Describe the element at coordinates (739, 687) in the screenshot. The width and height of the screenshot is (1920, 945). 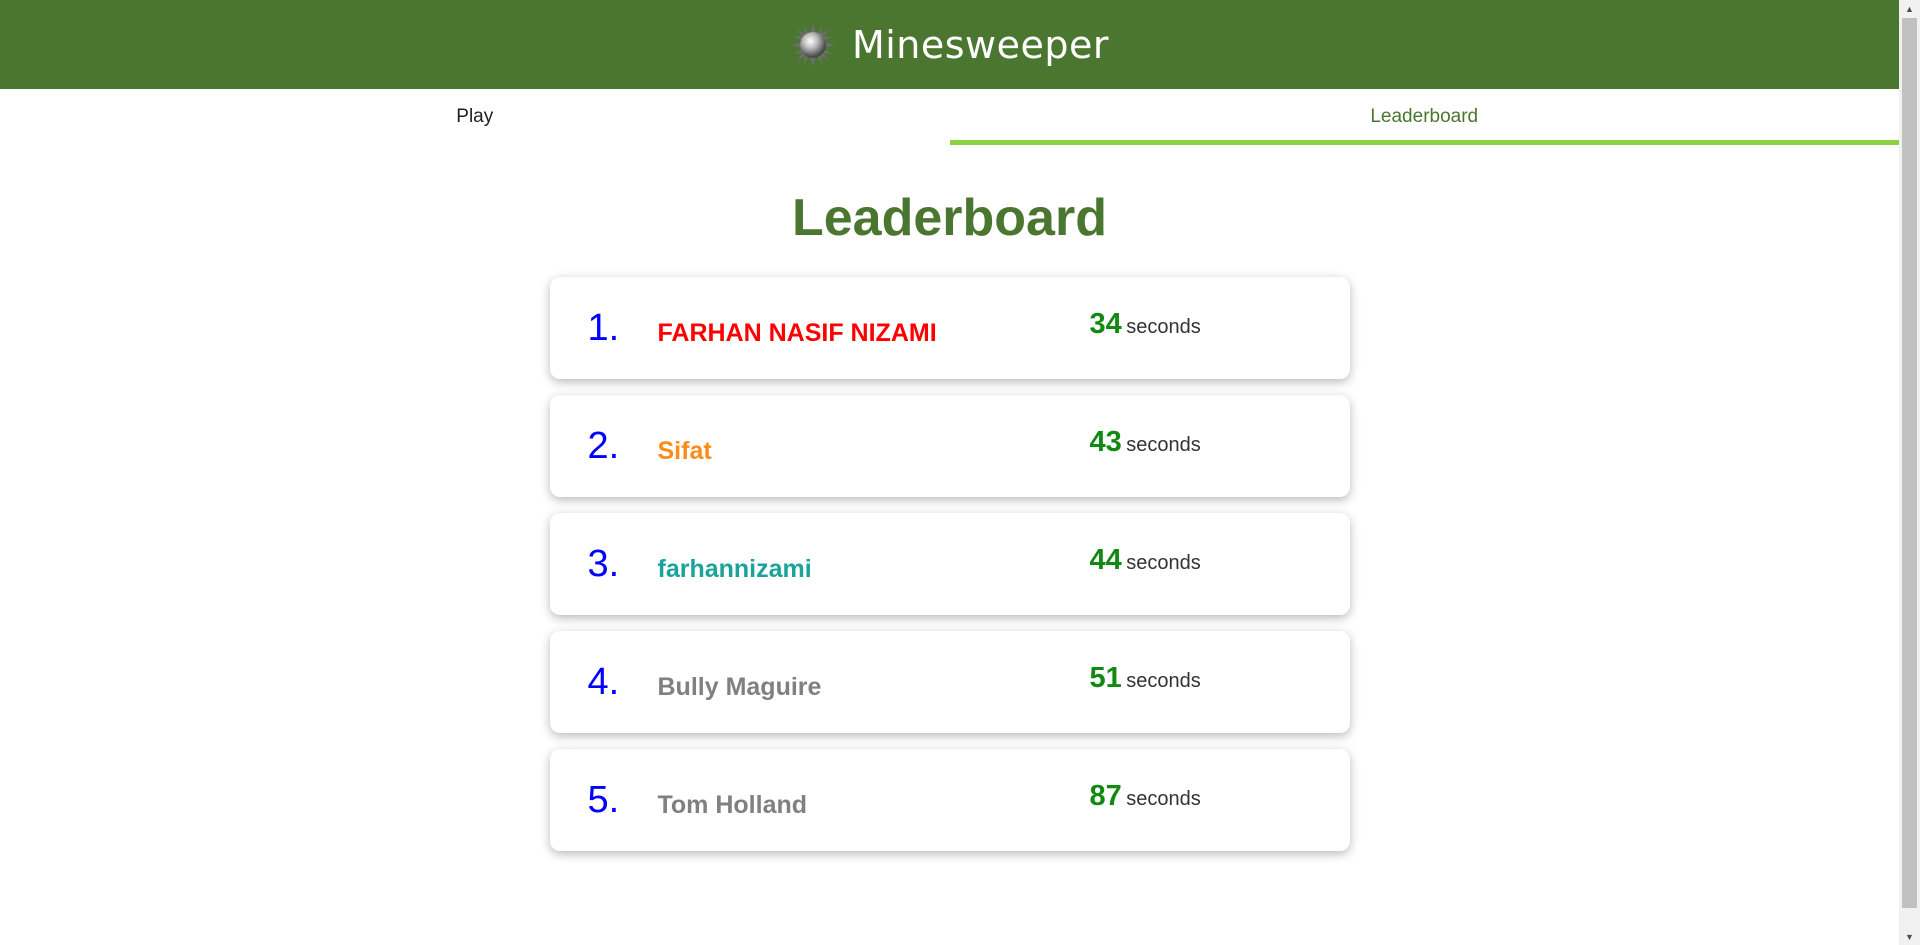
I see `player-name: Bully Maguire` at that location.